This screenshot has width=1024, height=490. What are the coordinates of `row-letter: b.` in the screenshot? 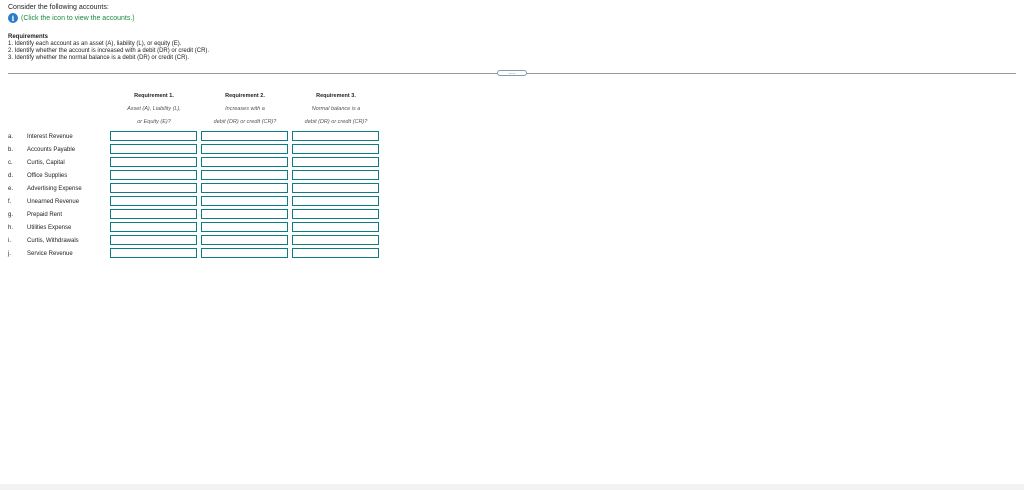 It's located at (11, 150).